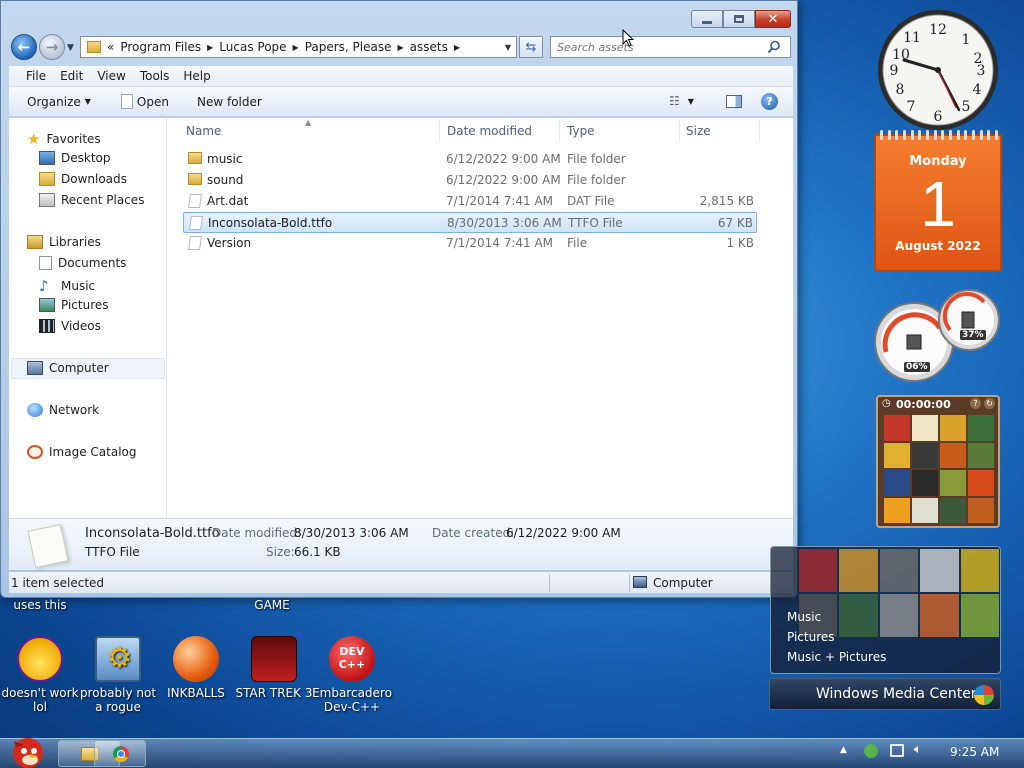 This screenshot has width=1024, height=768. I want to click on search-icon, so click(774, 47).